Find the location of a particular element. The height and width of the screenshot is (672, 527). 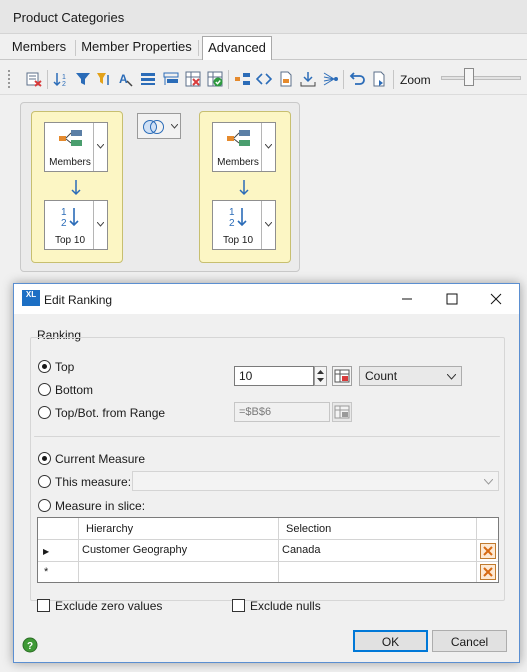

column-header-hierarchy: Hierarchy is located at coordinates (177, 529).